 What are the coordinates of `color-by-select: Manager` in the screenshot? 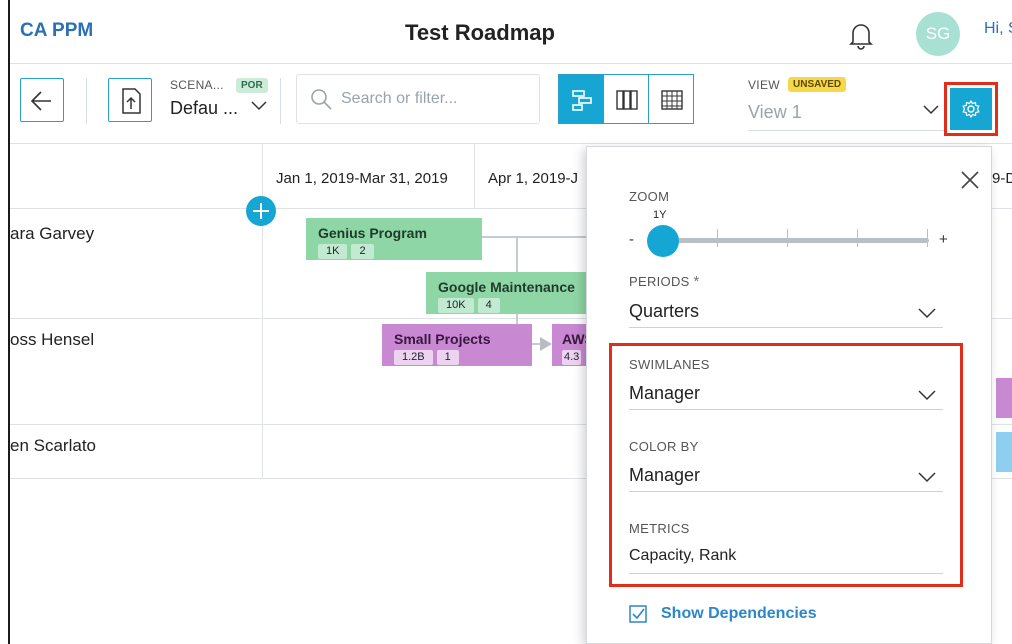 It's located at (664, 475).